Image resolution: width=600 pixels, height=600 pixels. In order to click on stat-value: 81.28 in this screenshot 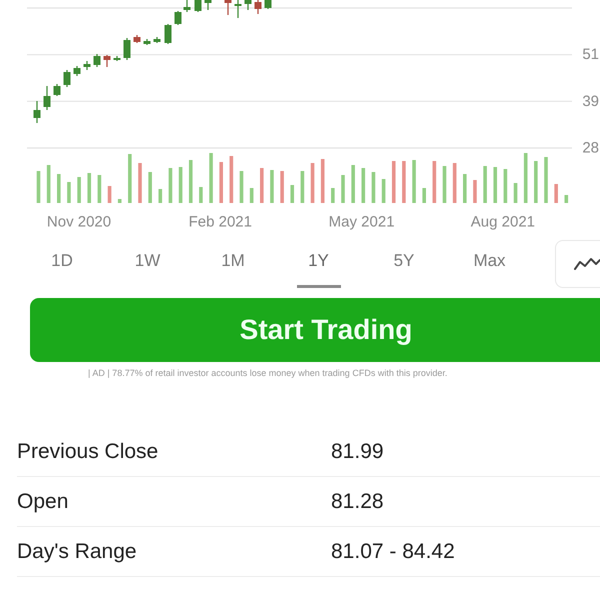, I will do `click(357, 502)`.